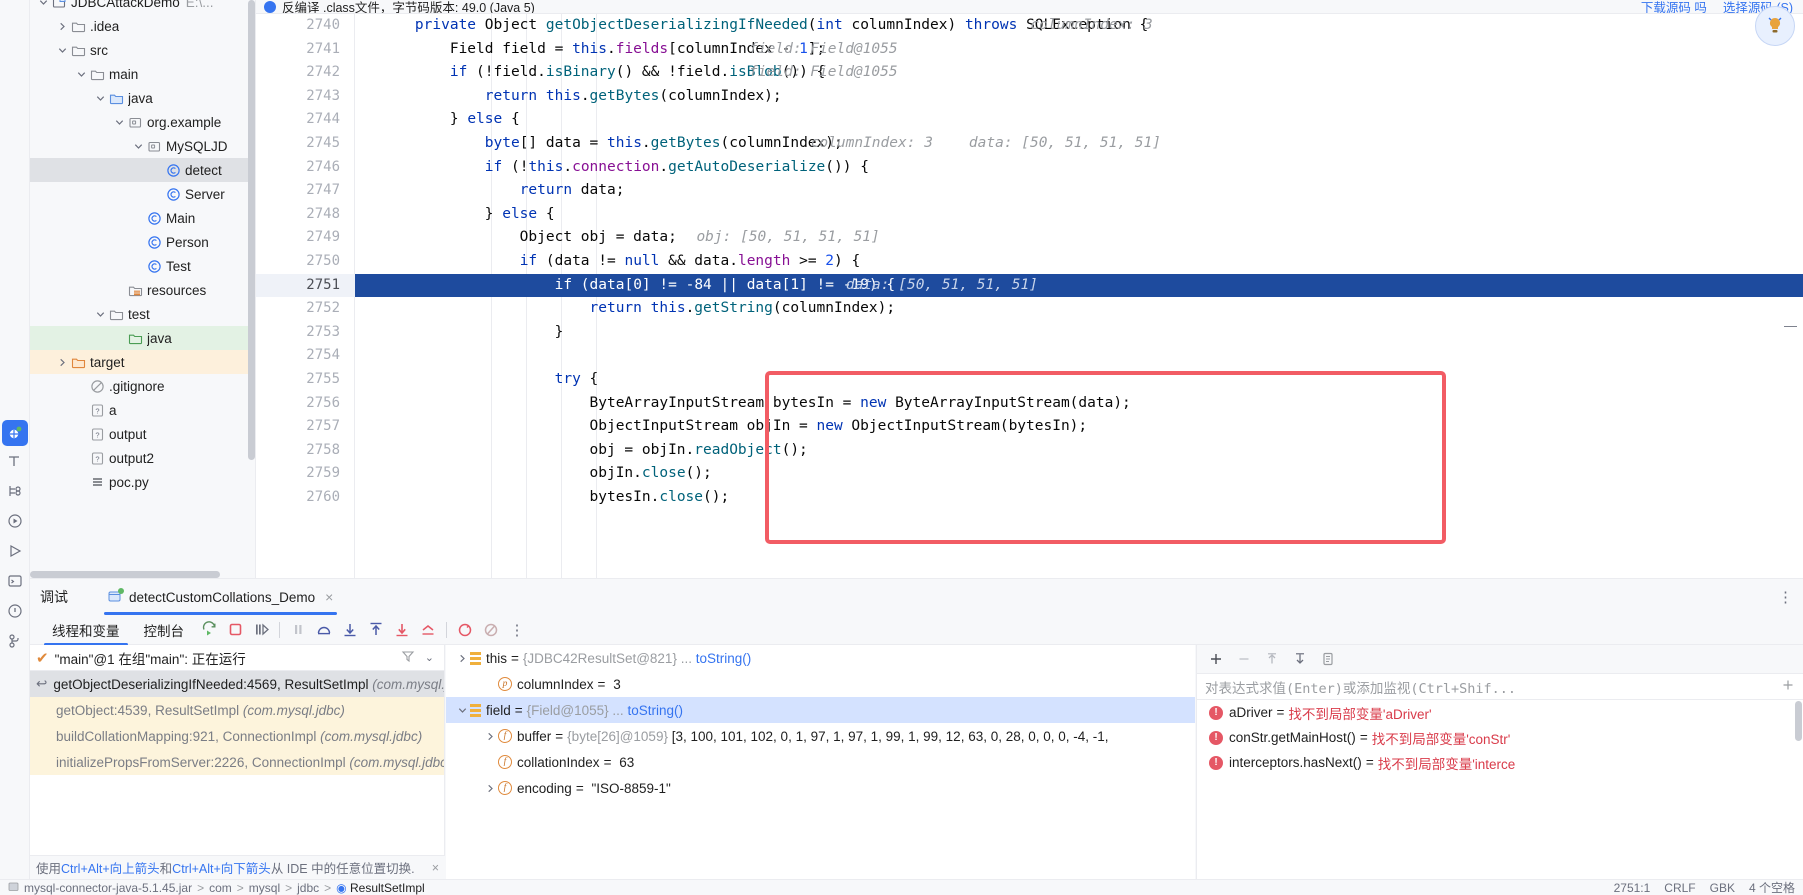  I want to click on tree-item-target: target, so click(142, 362).